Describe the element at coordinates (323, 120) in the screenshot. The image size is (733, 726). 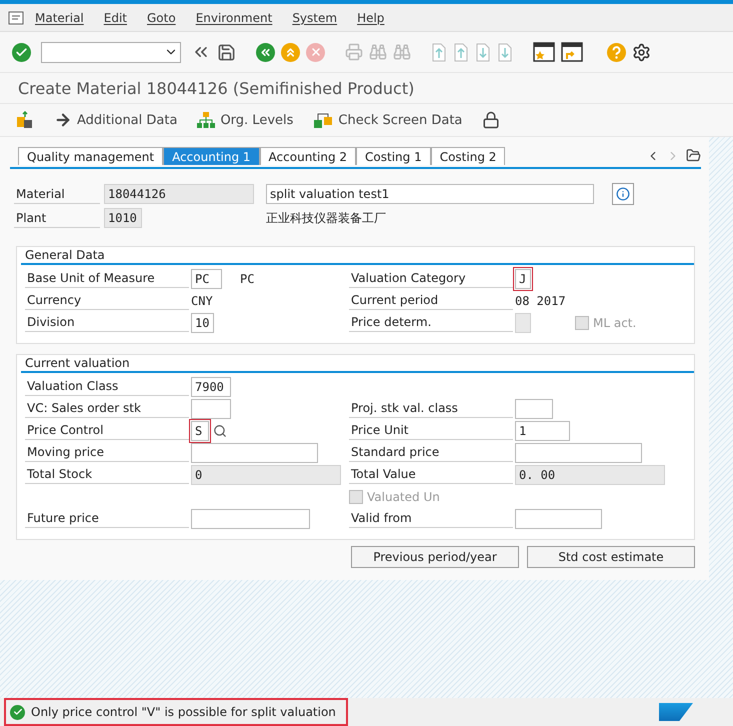
I see `check-screen-icon` at that location.